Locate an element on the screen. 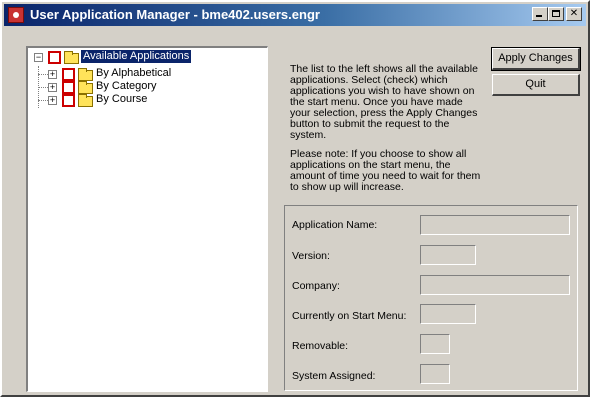  tree-item-by-category: + By Category is located at coordinates (143, 86).